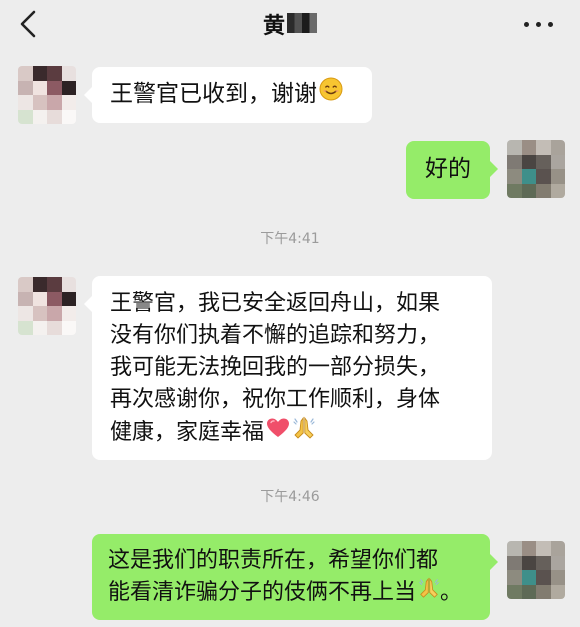 The width and height of the screenshot is (580, 627). Describe the element at coordinates (275, 367) in the screenshot. I see `message-line: 我可能无法挽回我的一部分损失，` at that location.